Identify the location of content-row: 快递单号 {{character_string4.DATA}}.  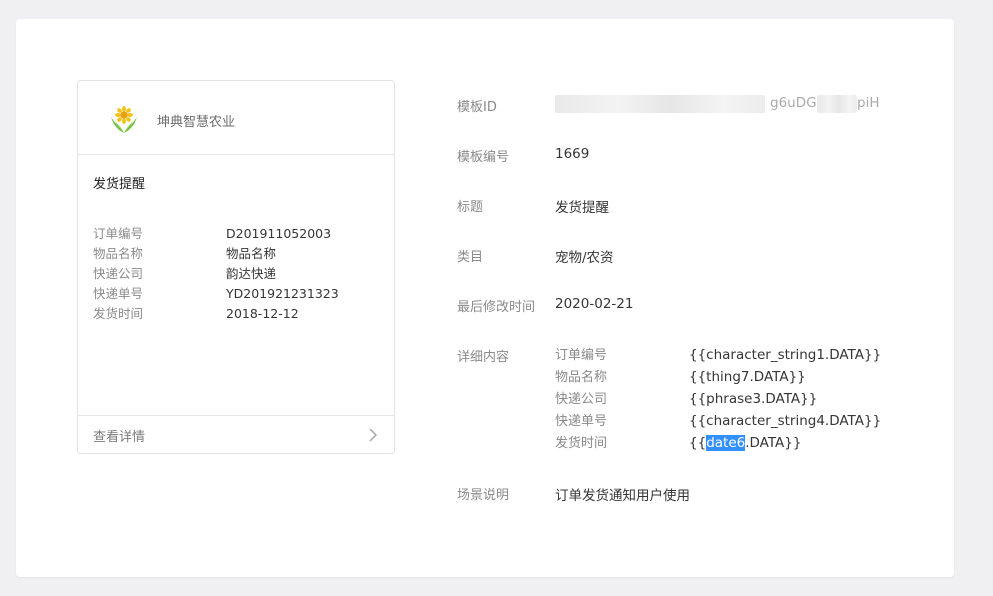
(718, 421).